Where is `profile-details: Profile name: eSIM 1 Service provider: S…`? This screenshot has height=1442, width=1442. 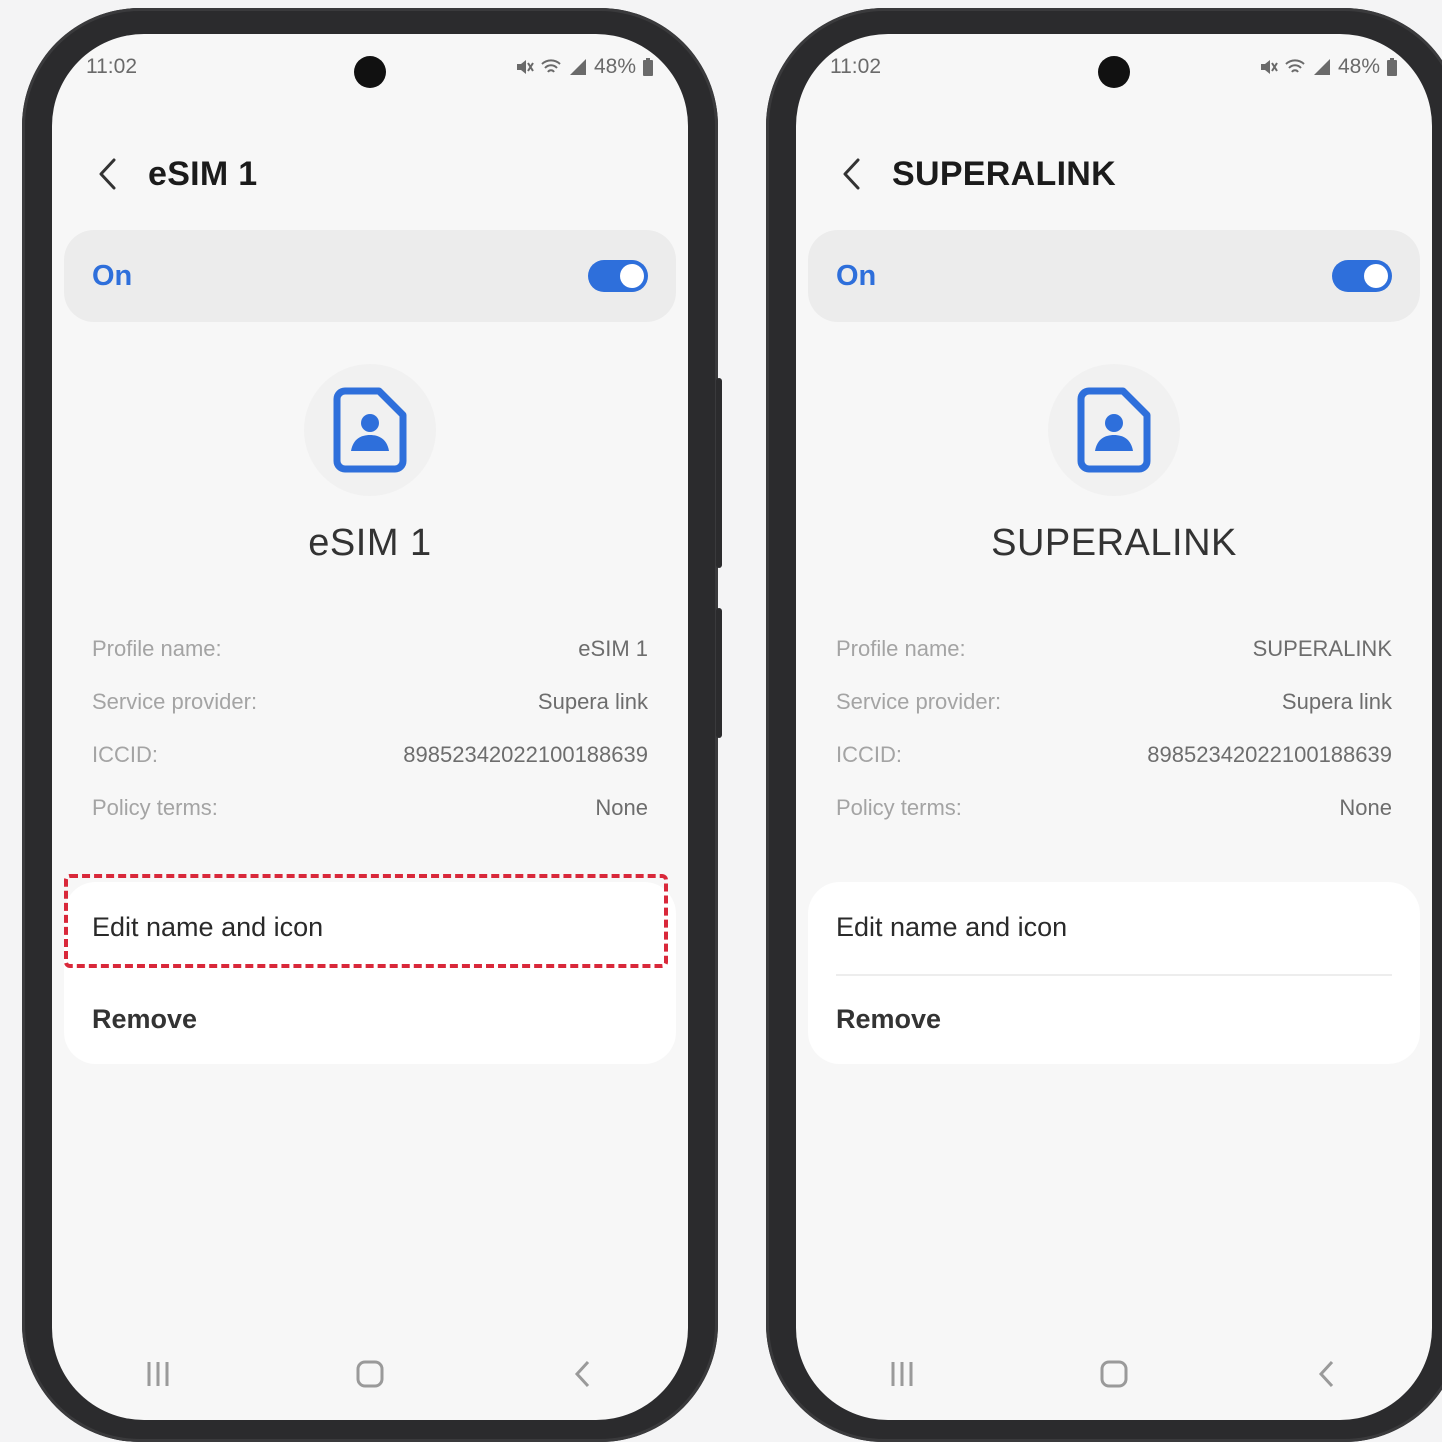 profile-details: Profile name: eSIM 1 Service provider: S… is located at coordinates (370, 728).